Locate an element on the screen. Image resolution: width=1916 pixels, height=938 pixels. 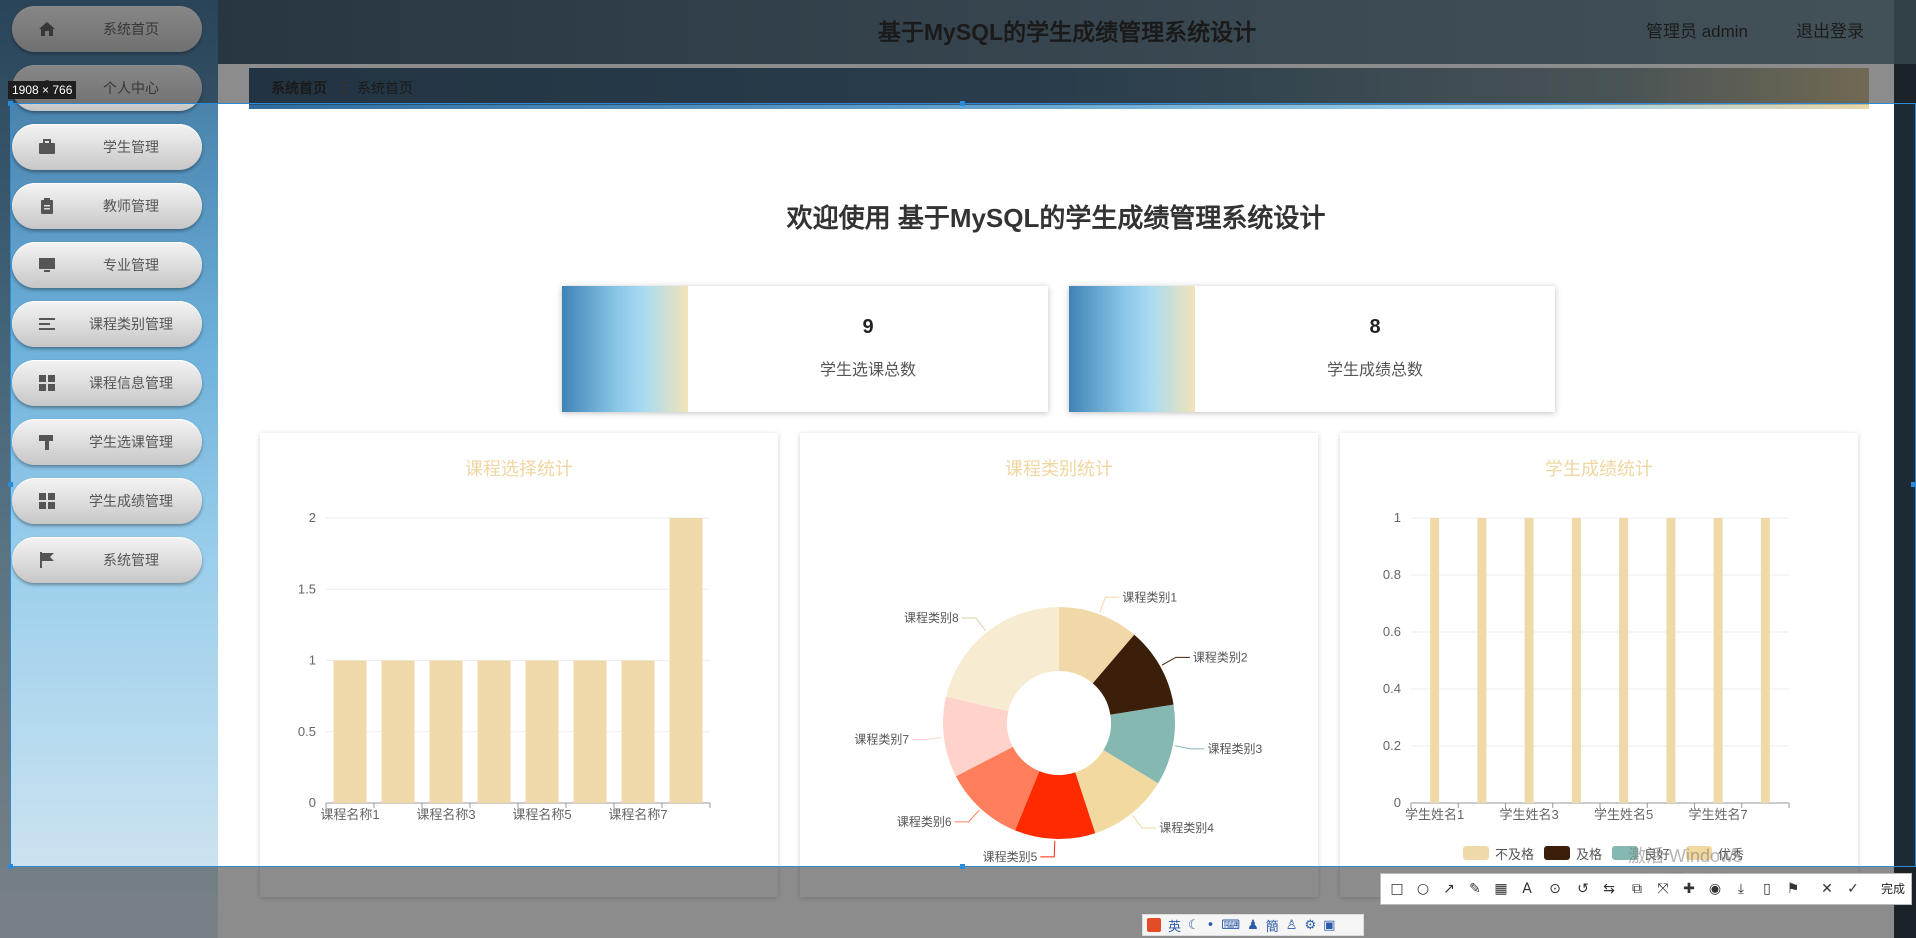
sidebar-item: 系统管理 is located at coordinates (107, 560).